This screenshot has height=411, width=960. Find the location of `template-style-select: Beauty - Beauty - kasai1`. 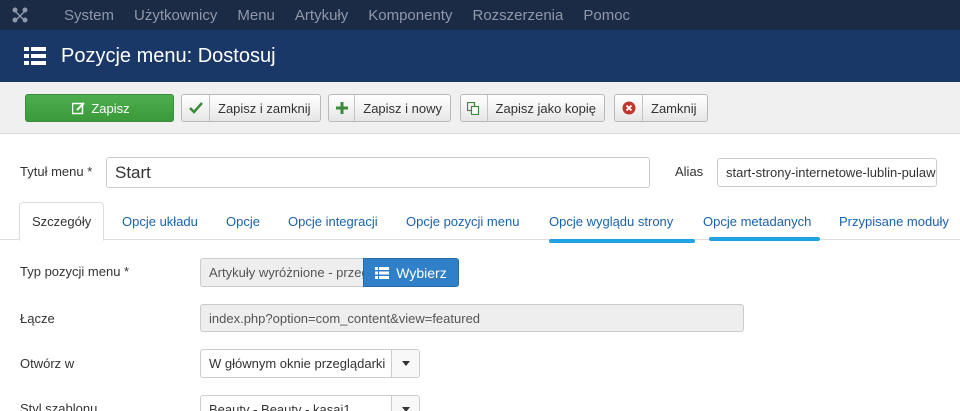

template-style-select: Beauty - Beauty - kasai1 is located at coordinates (310, 403).